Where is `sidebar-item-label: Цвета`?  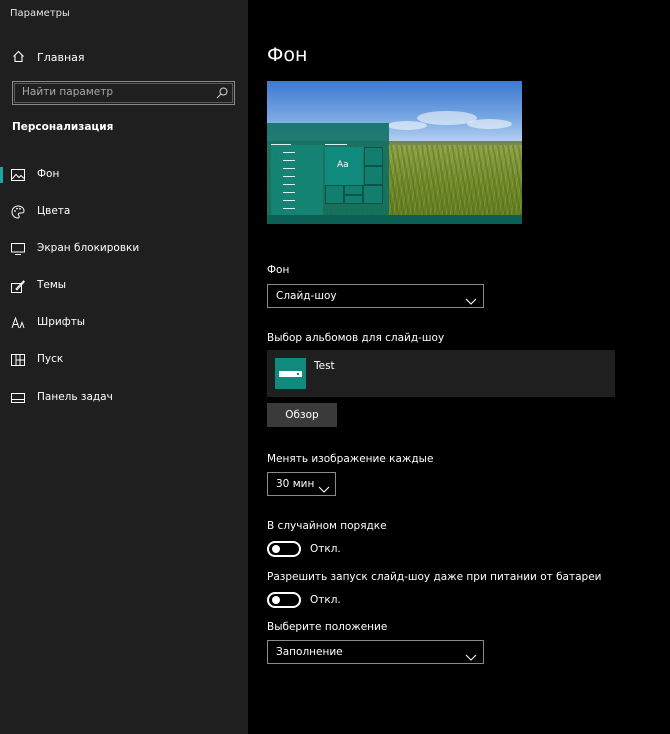 sidebar-item-label: Цвета is located at coordinates (54, 211).